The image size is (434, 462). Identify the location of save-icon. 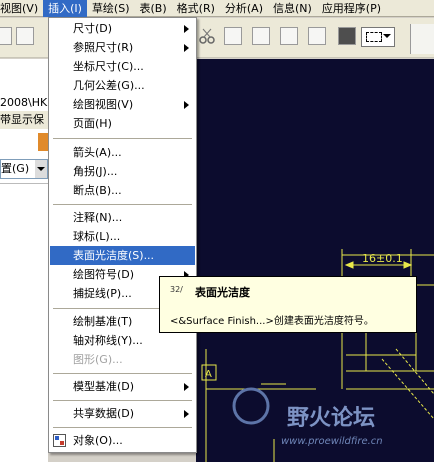
(25, 36).